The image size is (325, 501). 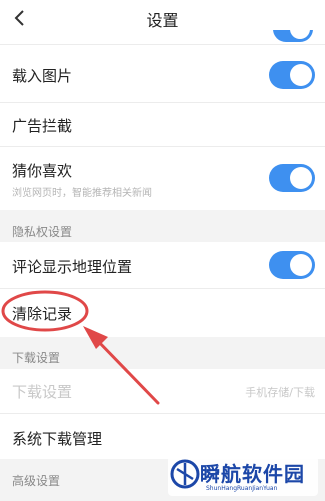 What do you see at coordinates (162, 265) in the screenshot?
I see `comment-location-row: 评论显示地理位置` at bounding box center [162, 265].